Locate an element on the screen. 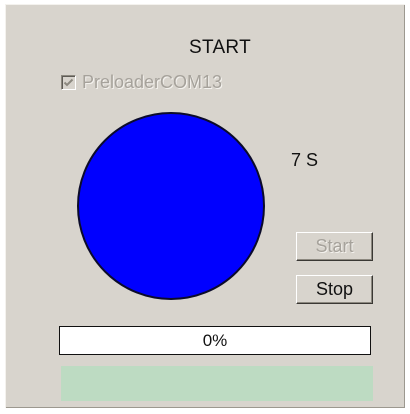  stop-button: Stop is located at coordinates (334, 289).